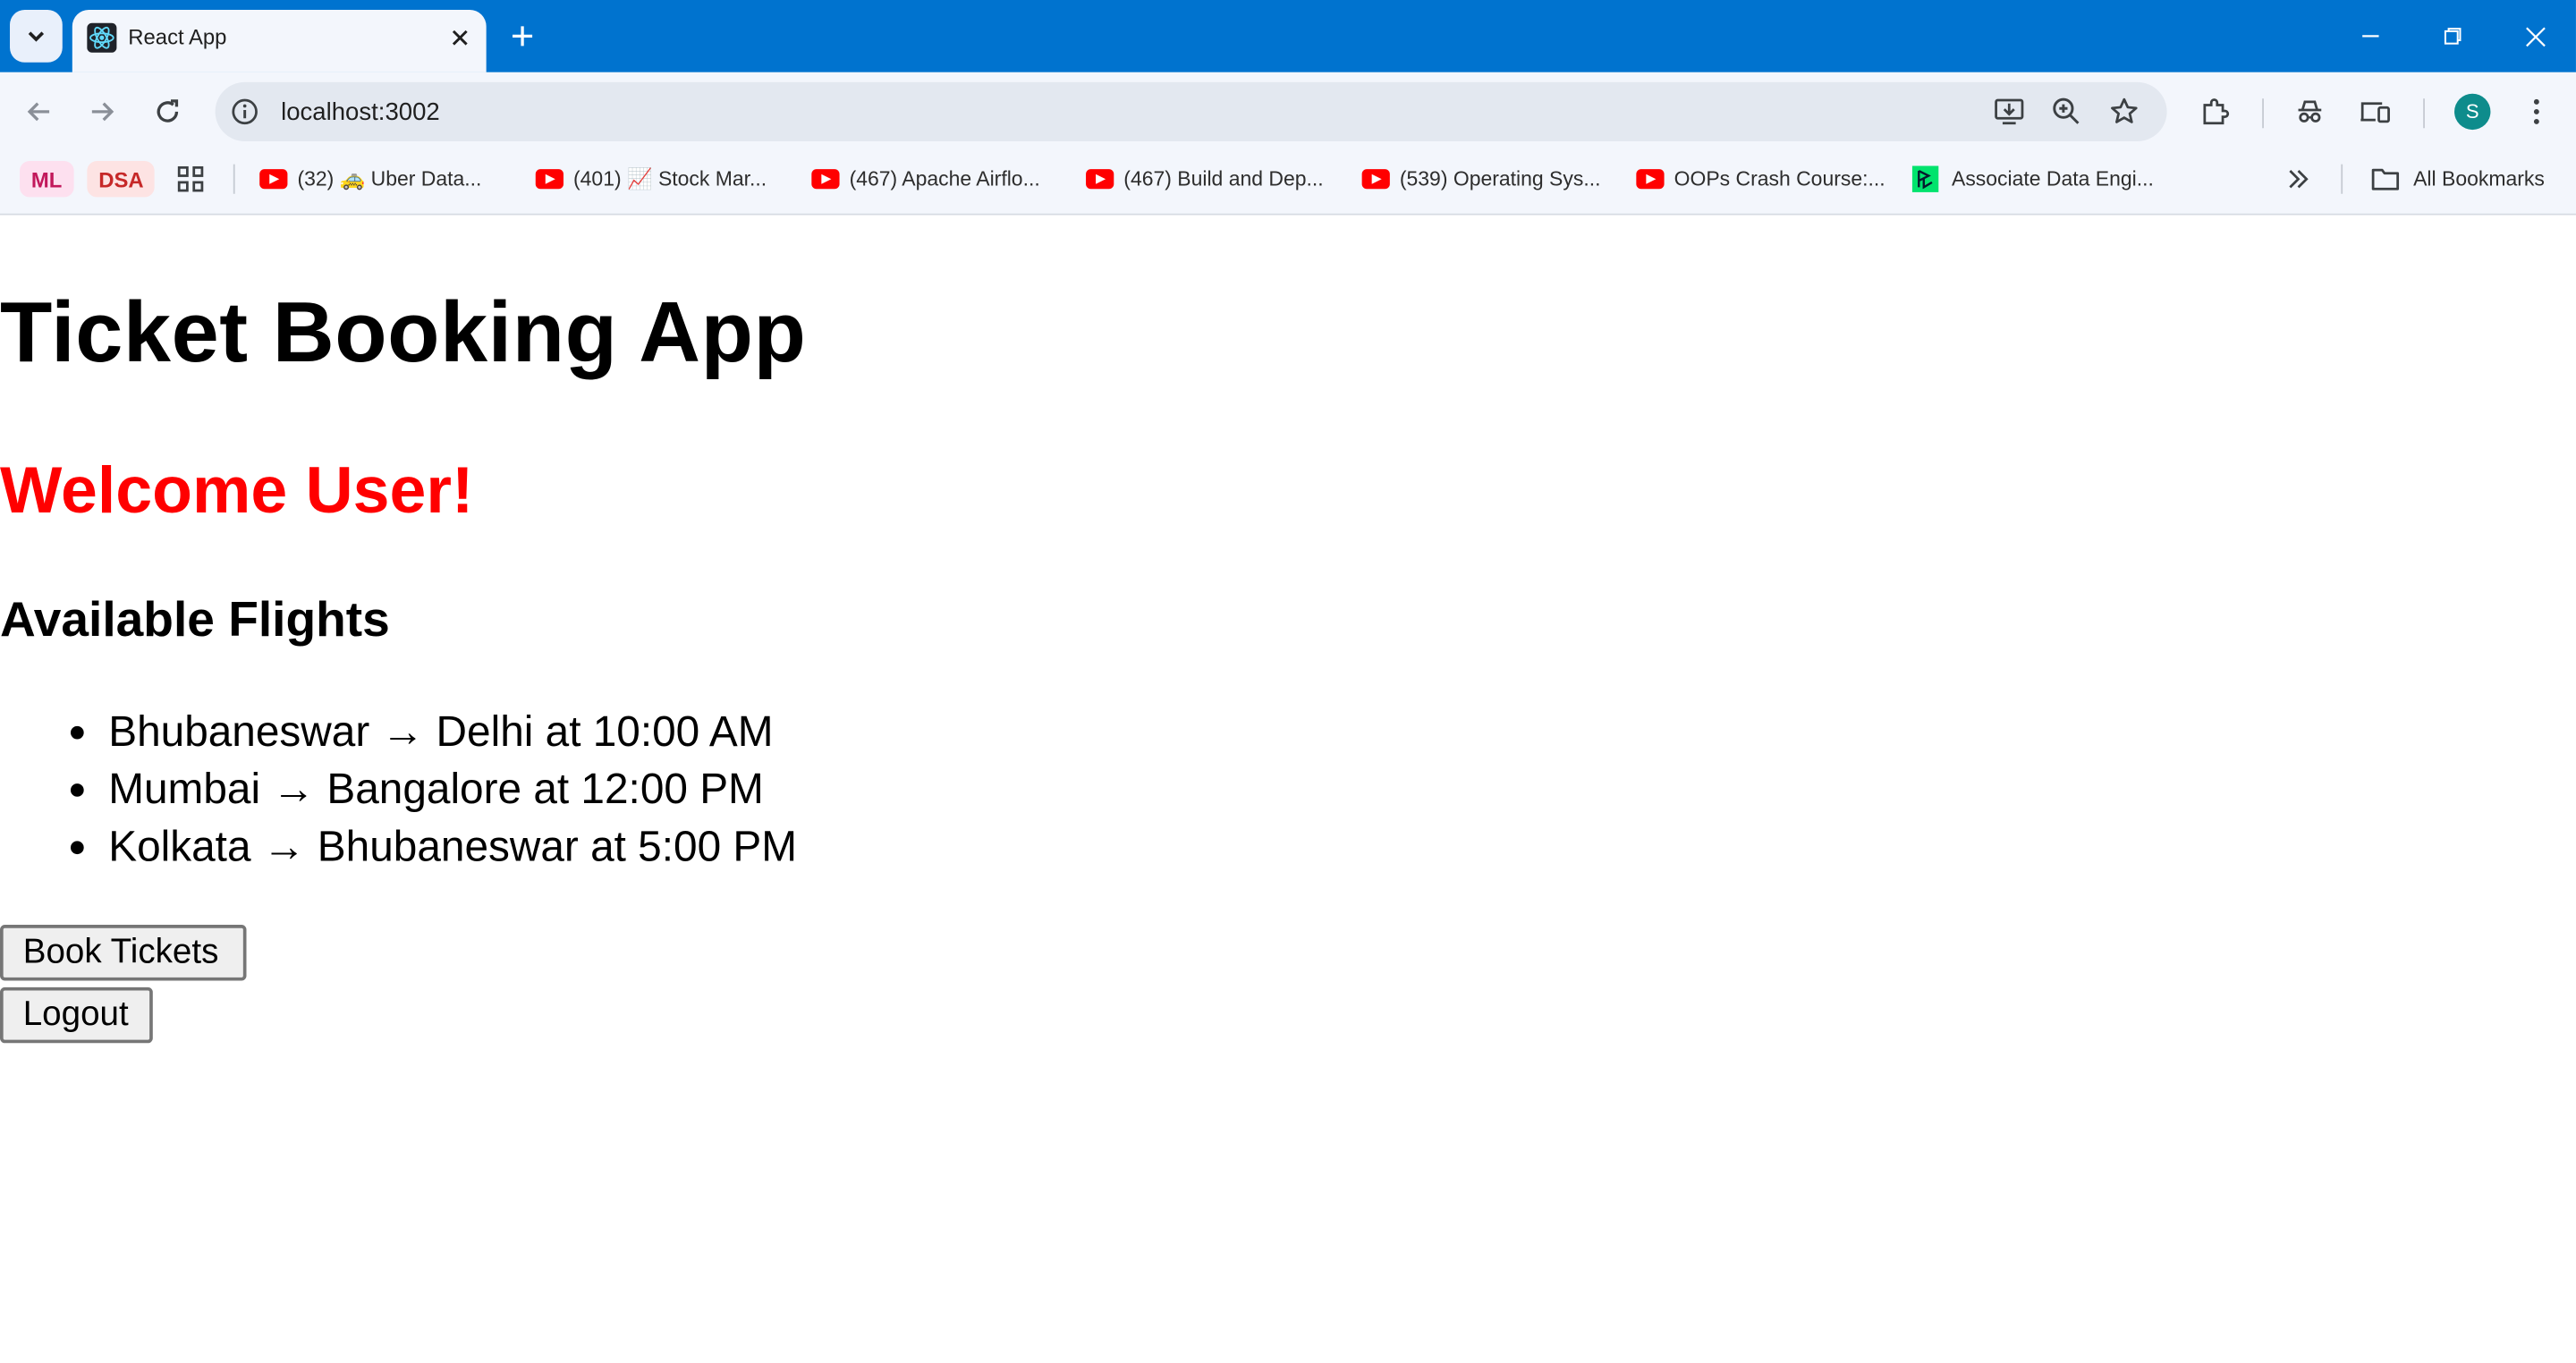 This screenshot has width=2576, height=1363. I want to click on site-info-icon, so click(244, 113).